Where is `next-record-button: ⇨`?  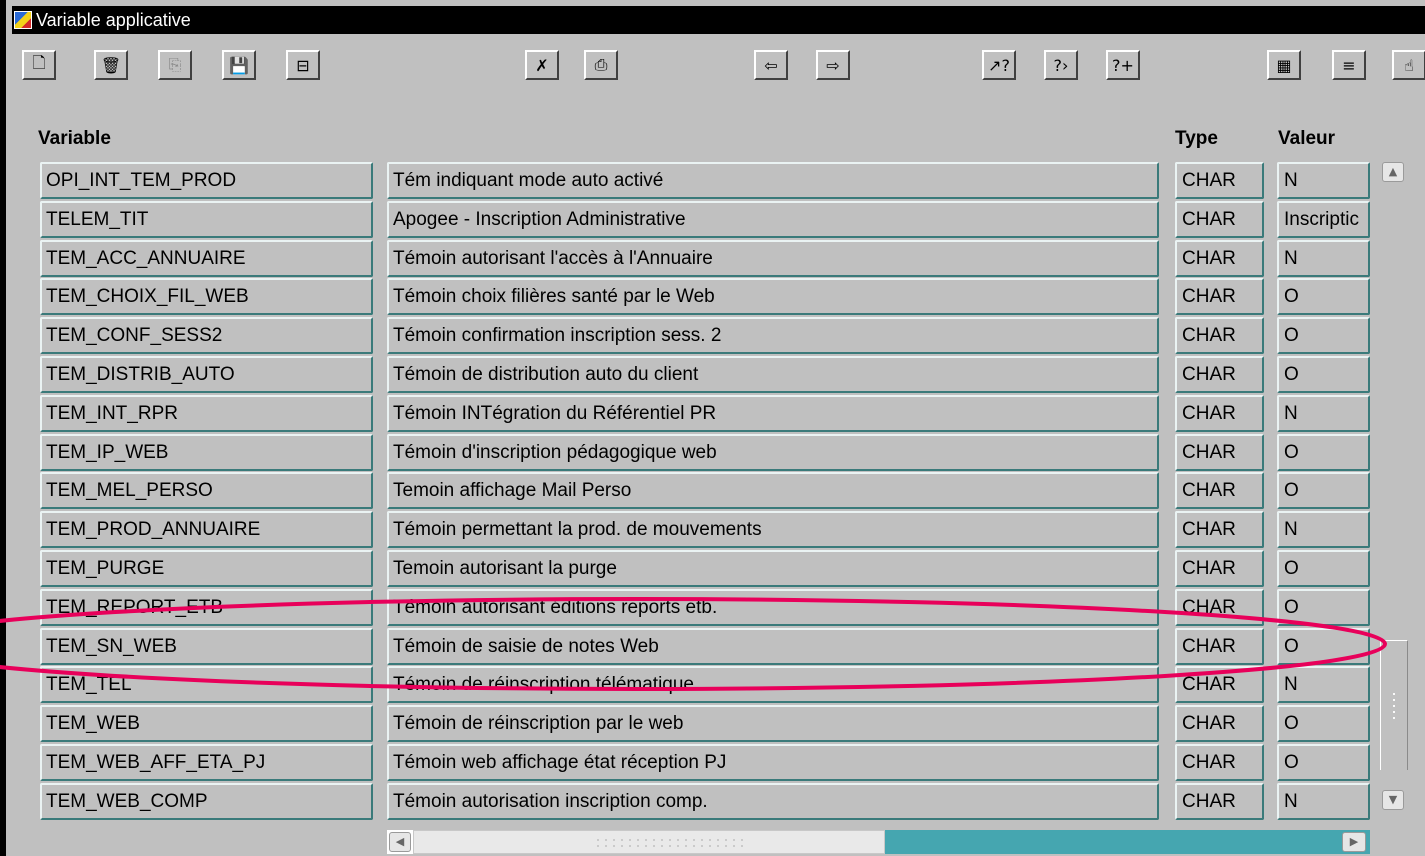
next-record-button: ⇨ is located at coordinates (833, 65).